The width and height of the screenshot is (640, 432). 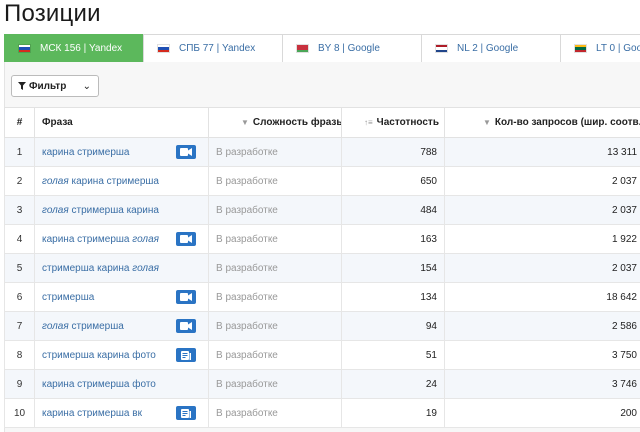 I want to click on table-row: 6стримершаВ разработке13418 642, so click(x=322, y=297).